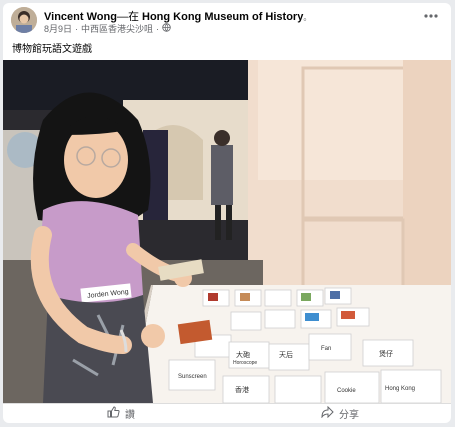 This screenshot has width=455, height=427. I want to click on card-text-3: Fan, so click(326, 349).